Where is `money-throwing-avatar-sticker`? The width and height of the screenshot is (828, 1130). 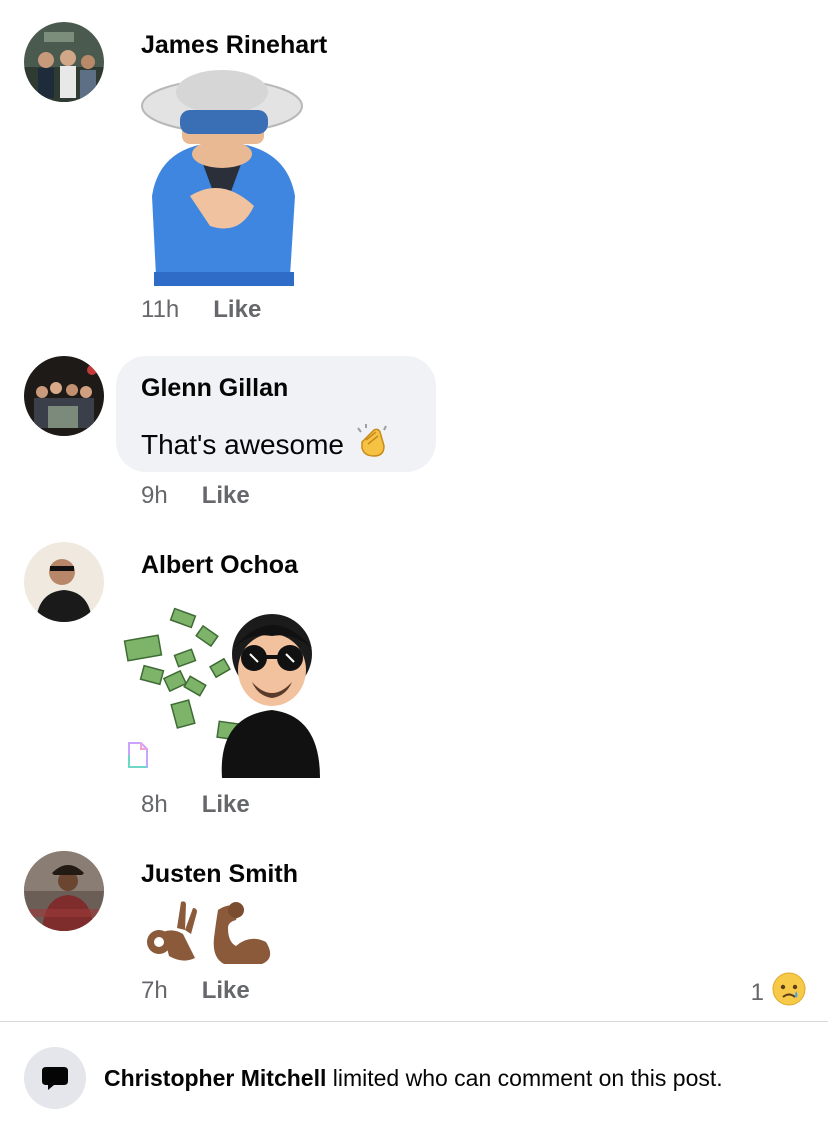 money-throwing-avatar-sticker is located at coordinates (222, 687).